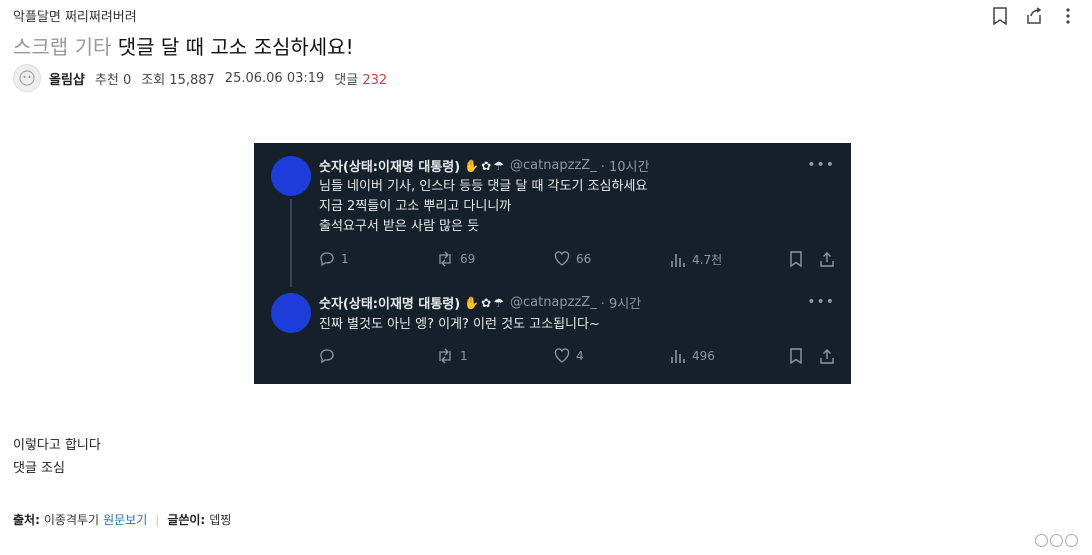  What do you see at coordinates (106, 80) in the screenshot?
I see `recommend-label: 추천` at bounding box center [106, 80].